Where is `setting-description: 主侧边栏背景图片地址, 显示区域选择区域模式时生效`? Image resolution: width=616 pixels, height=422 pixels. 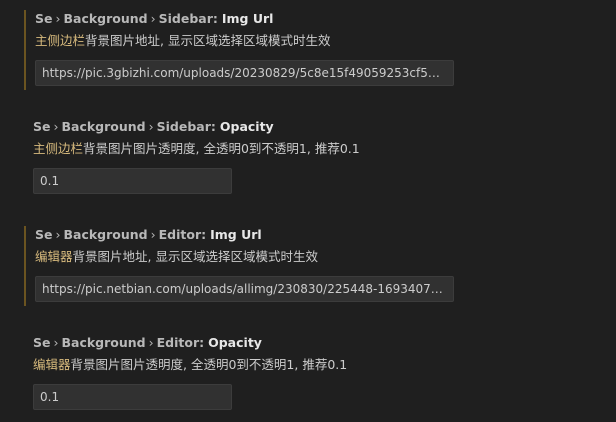
setting-description: 主侧边栏背景图片地址, 显示区域选择区域模式时生效 is located at coordinates (182, 41).